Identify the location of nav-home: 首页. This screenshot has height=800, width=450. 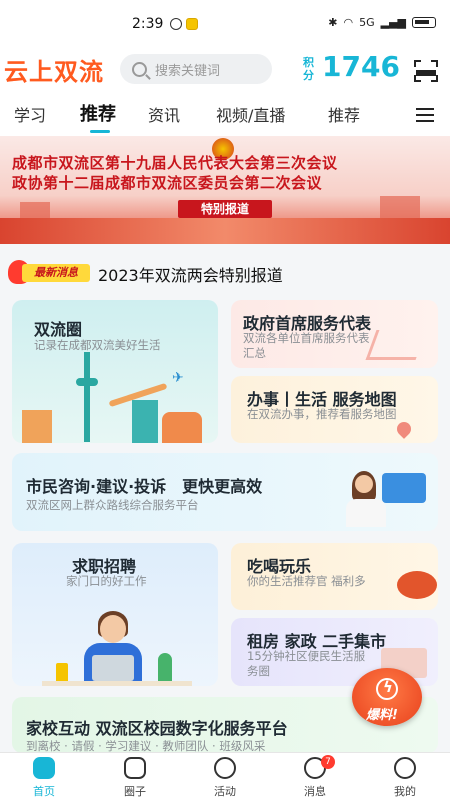
(44, 778).